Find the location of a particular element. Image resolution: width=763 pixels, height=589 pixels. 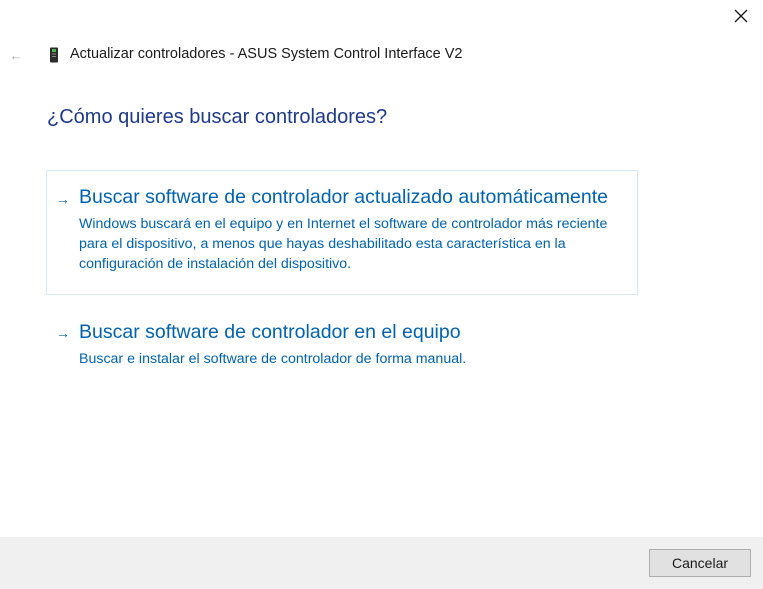

close-icon is located at coordinates (741, 16).